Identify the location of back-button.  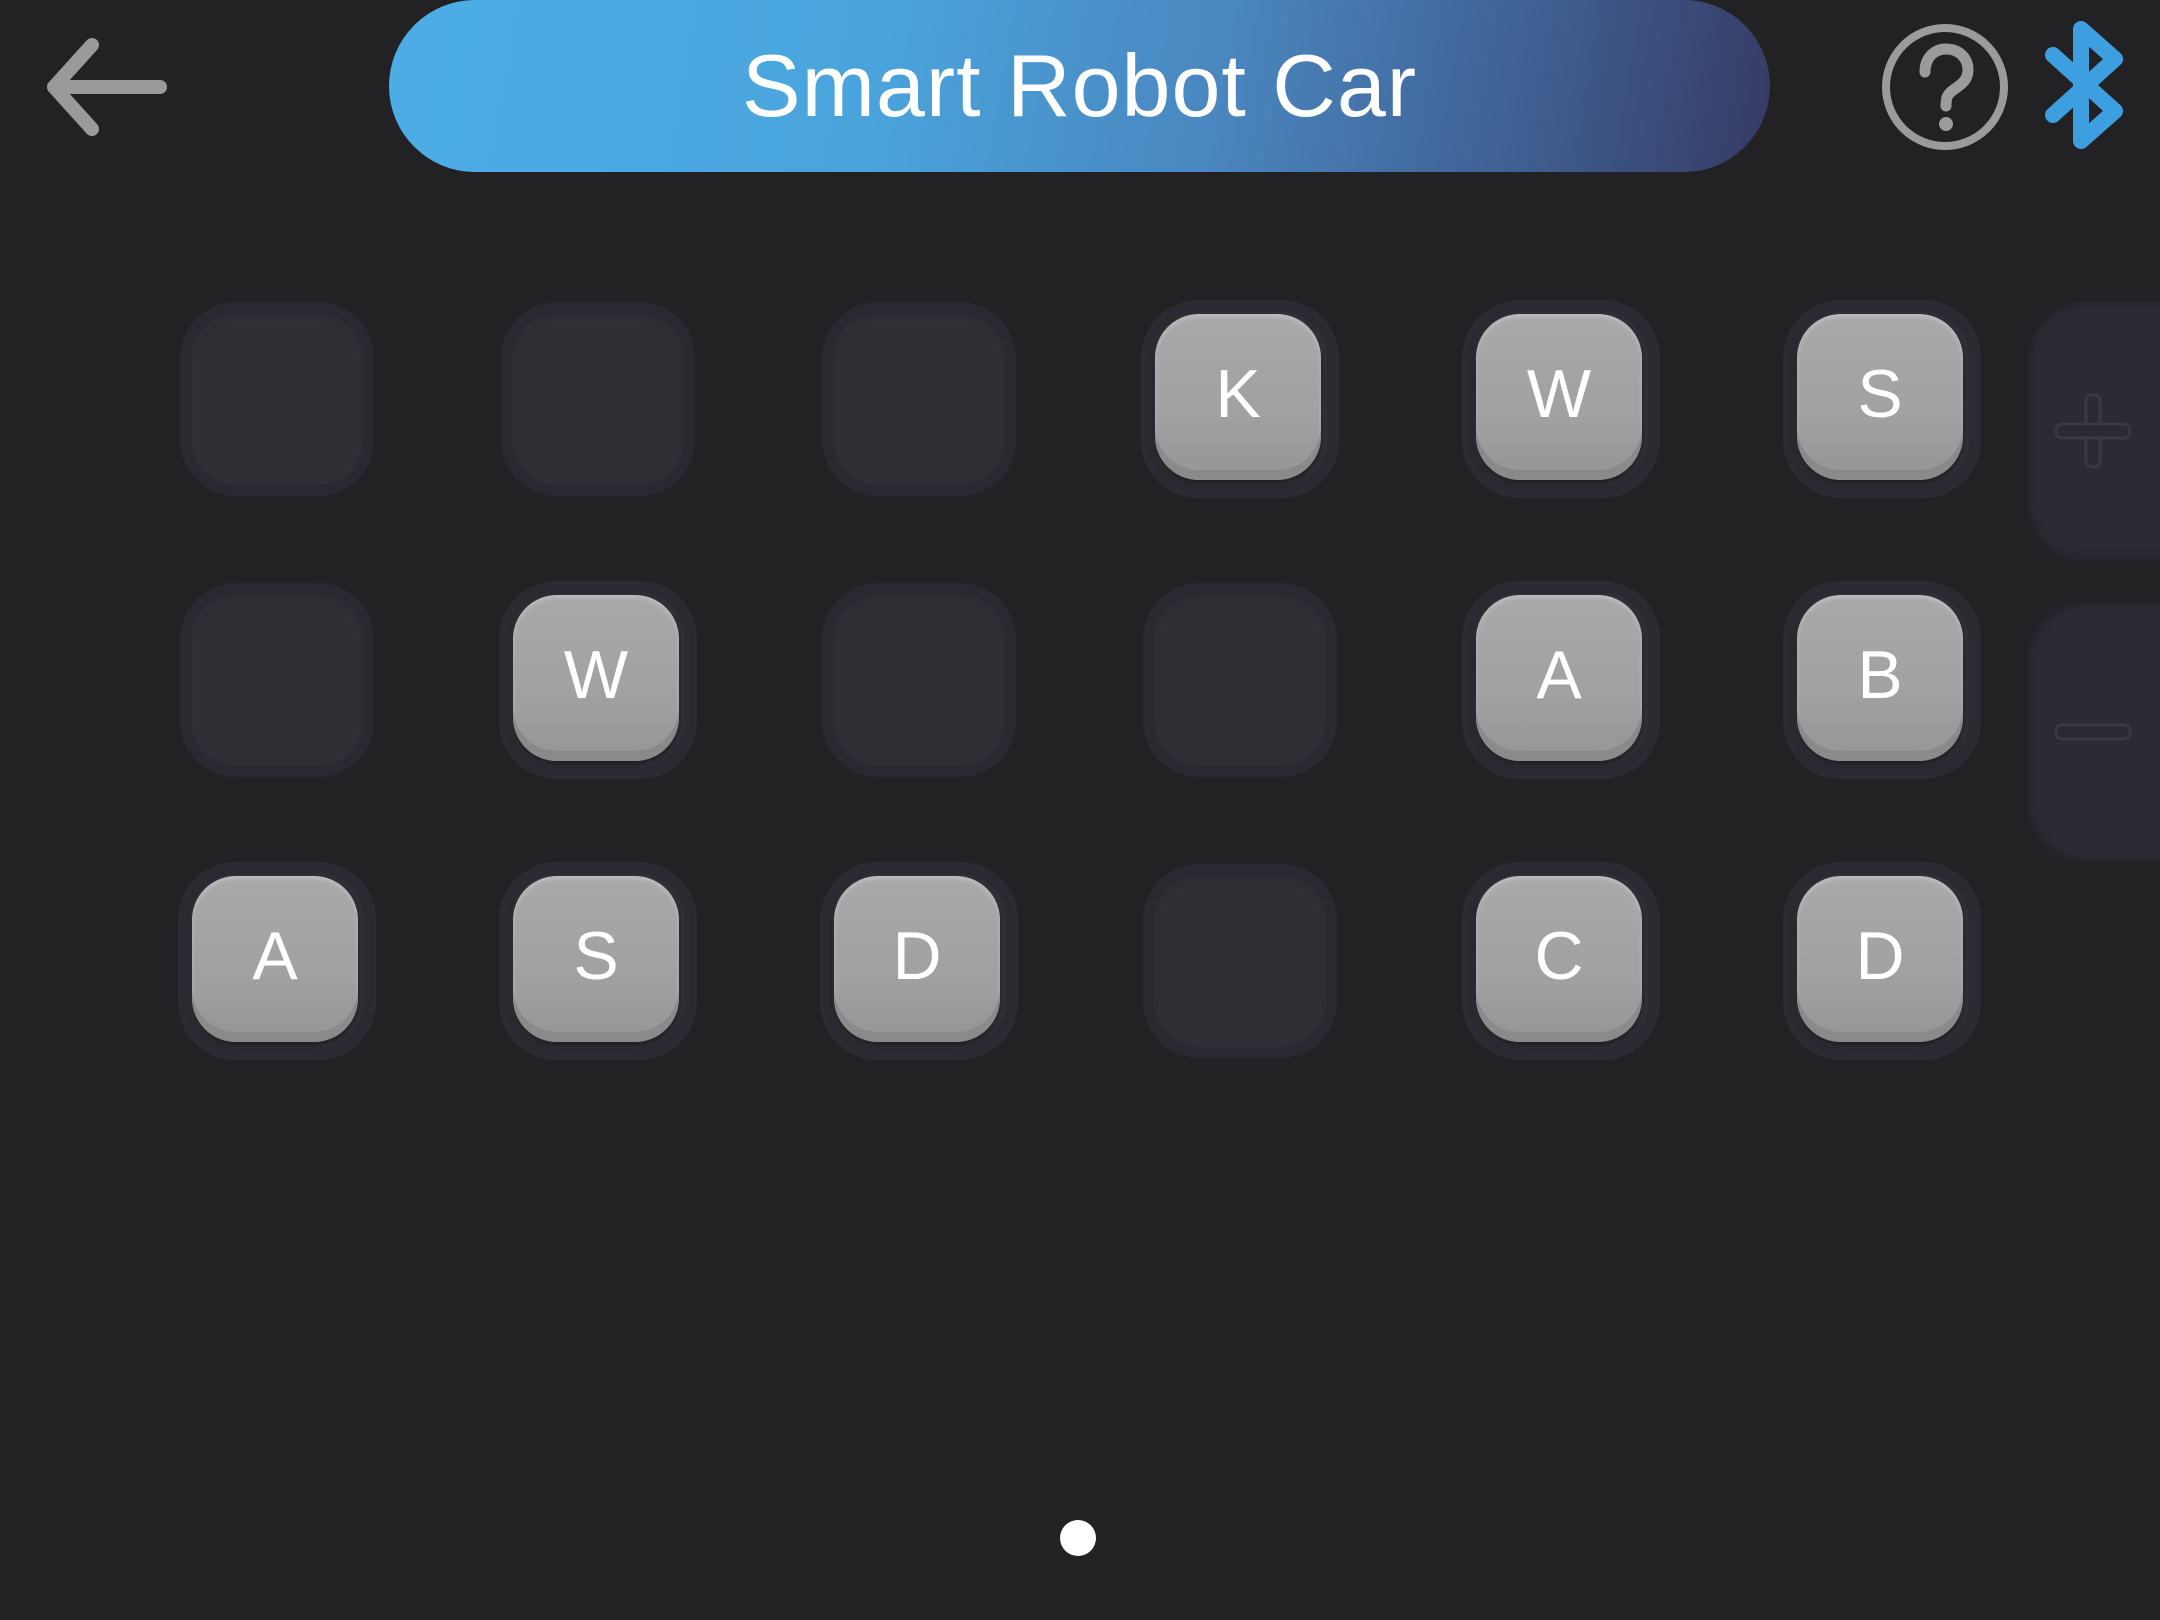
(100, 85).